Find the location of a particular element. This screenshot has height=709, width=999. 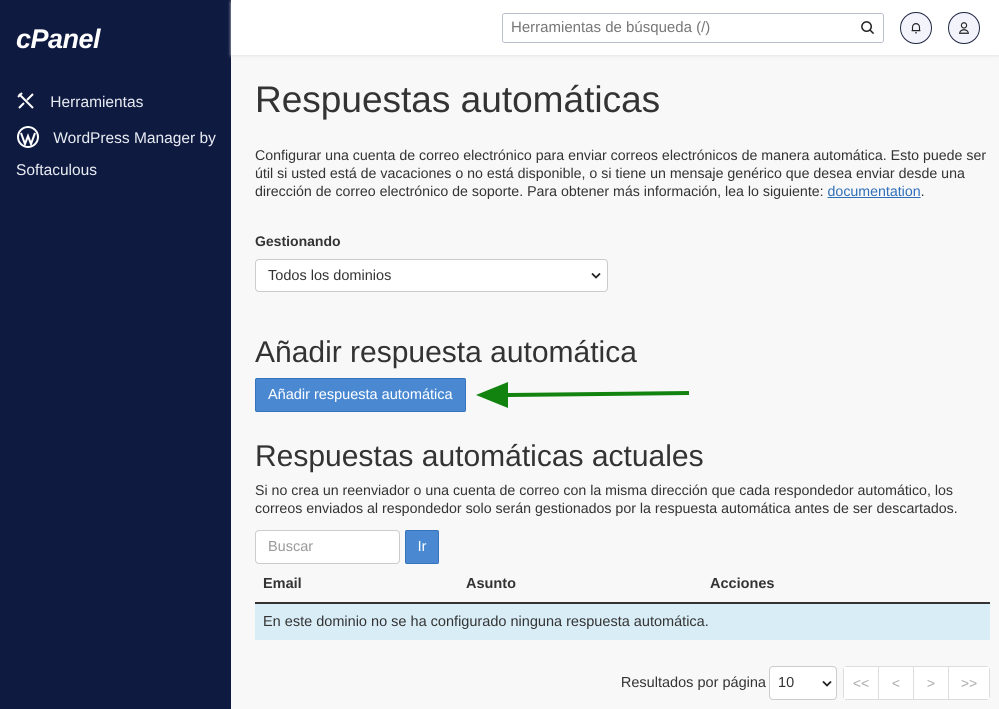

search-icon is located at coordinates (867, 27).